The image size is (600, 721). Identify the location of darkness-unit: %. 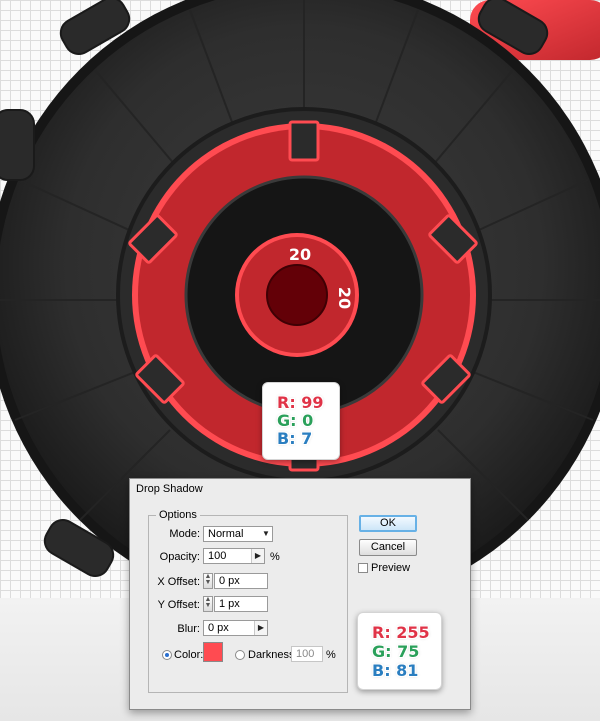
(331, 655).